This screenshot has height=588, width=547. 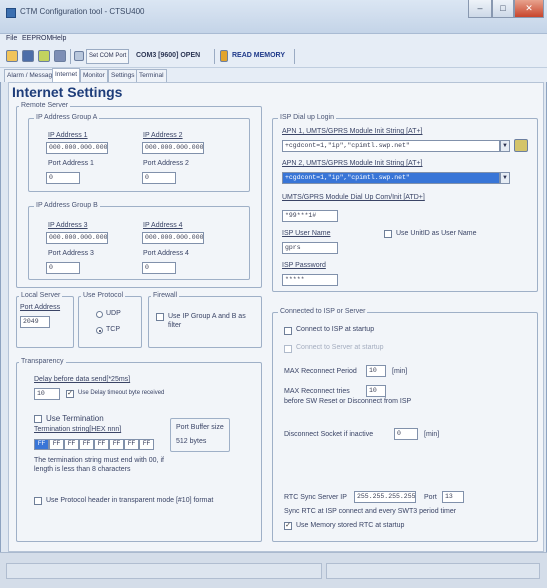 I want to click on connect-server-checkbox, so click(x=288, y=349).